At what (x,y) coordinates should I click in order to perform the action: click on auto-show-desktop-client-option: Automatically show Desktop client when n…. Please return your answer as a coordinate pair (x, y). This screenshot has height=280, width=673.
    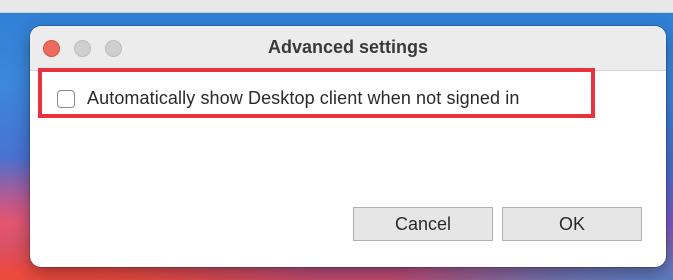
    Looking at the image, I should click on (288, 98).